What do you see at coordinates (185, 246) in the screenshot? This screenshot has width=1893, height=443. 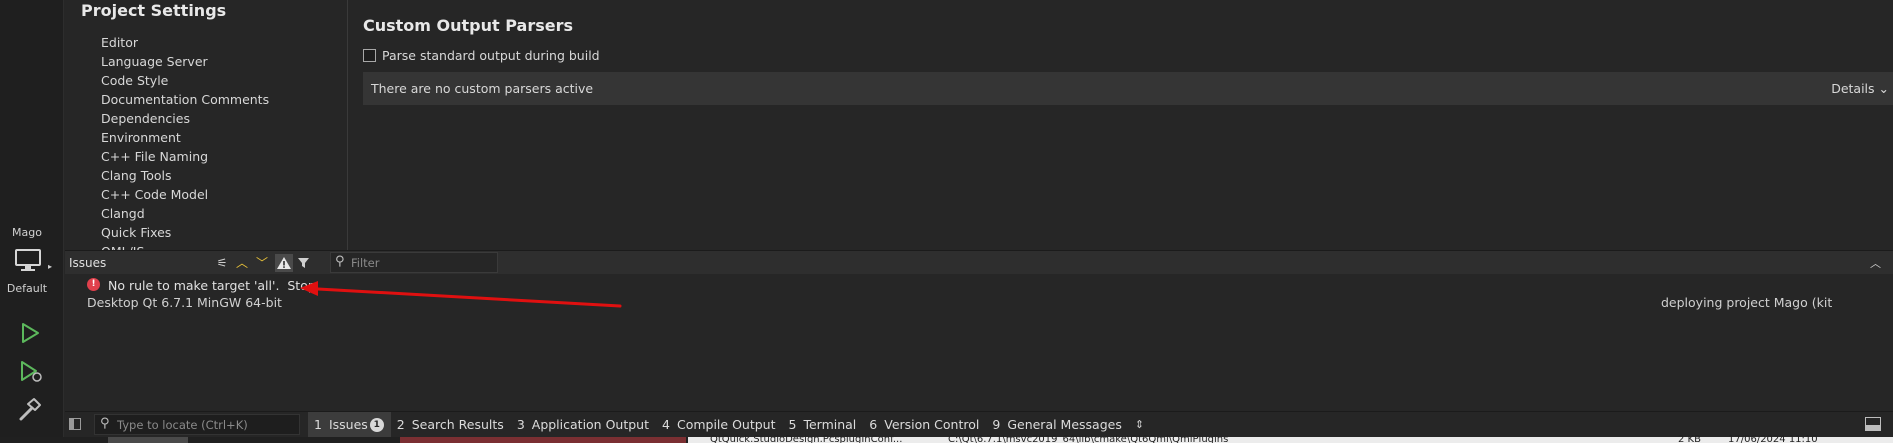 I see `settings-item-qml-js: QML/JS` at bounding box center [185, 246].